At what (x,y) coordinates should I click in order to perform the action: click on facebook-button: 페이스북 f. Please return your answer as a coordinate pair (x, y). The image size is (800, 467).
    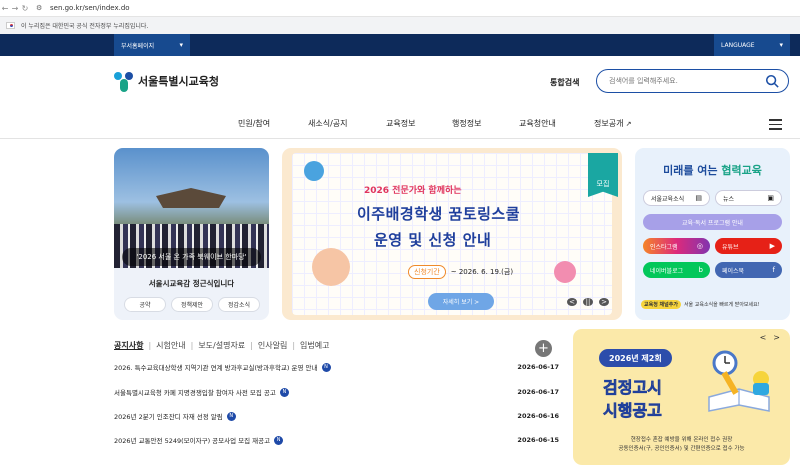
    Looking at the image, I should click on (748, 270).